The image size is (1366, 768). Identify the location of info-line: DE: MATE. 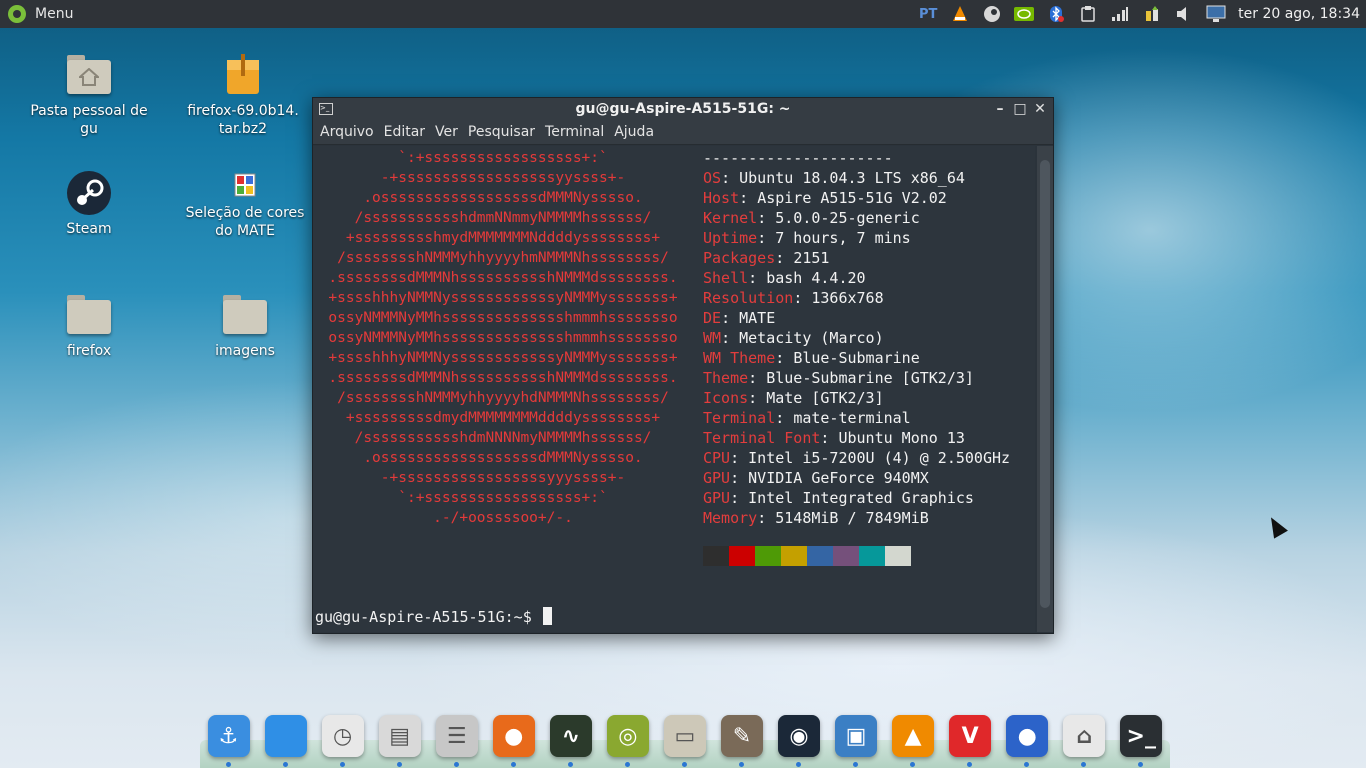
(739, 318).